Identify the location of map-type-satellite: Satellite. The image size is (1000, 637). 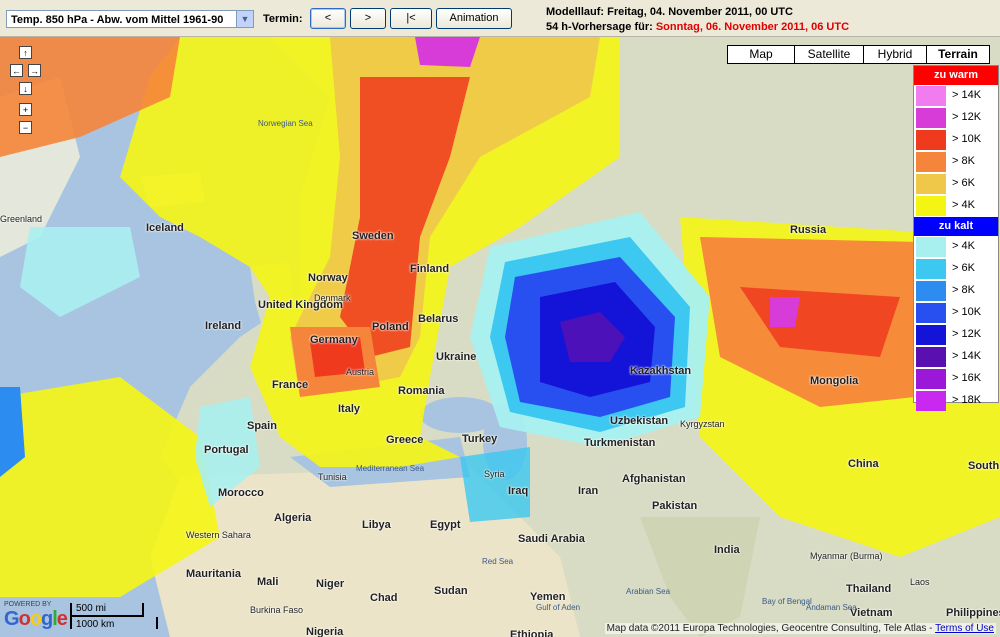
(829, 54).